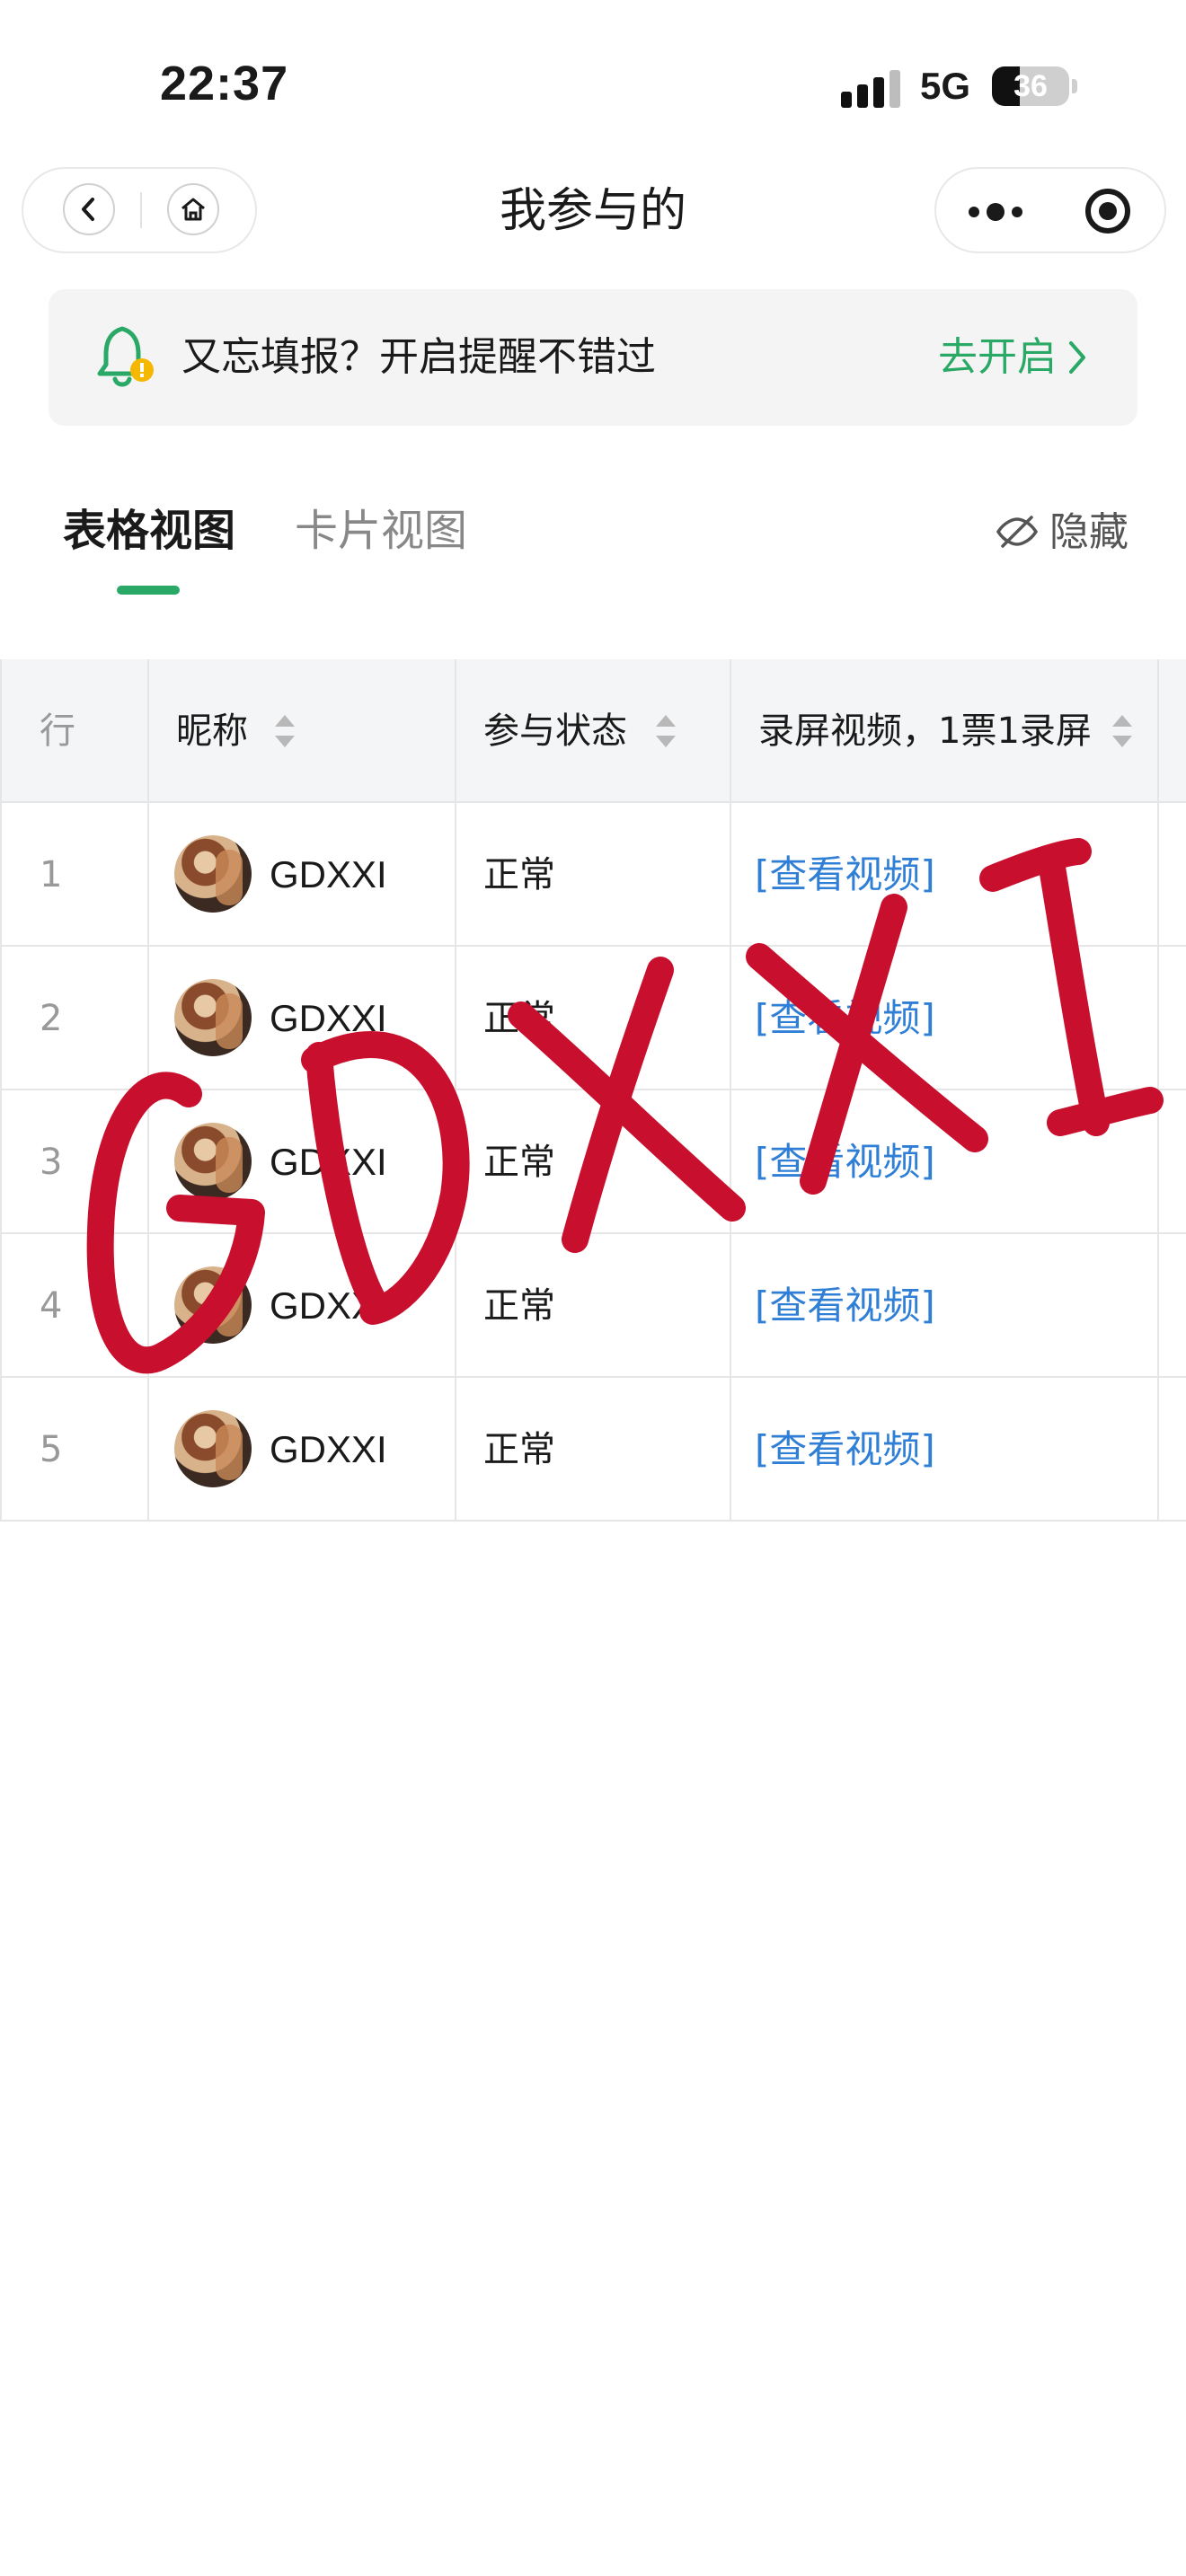  I want to click on row-number-cell: 4, so click(74, 1306).